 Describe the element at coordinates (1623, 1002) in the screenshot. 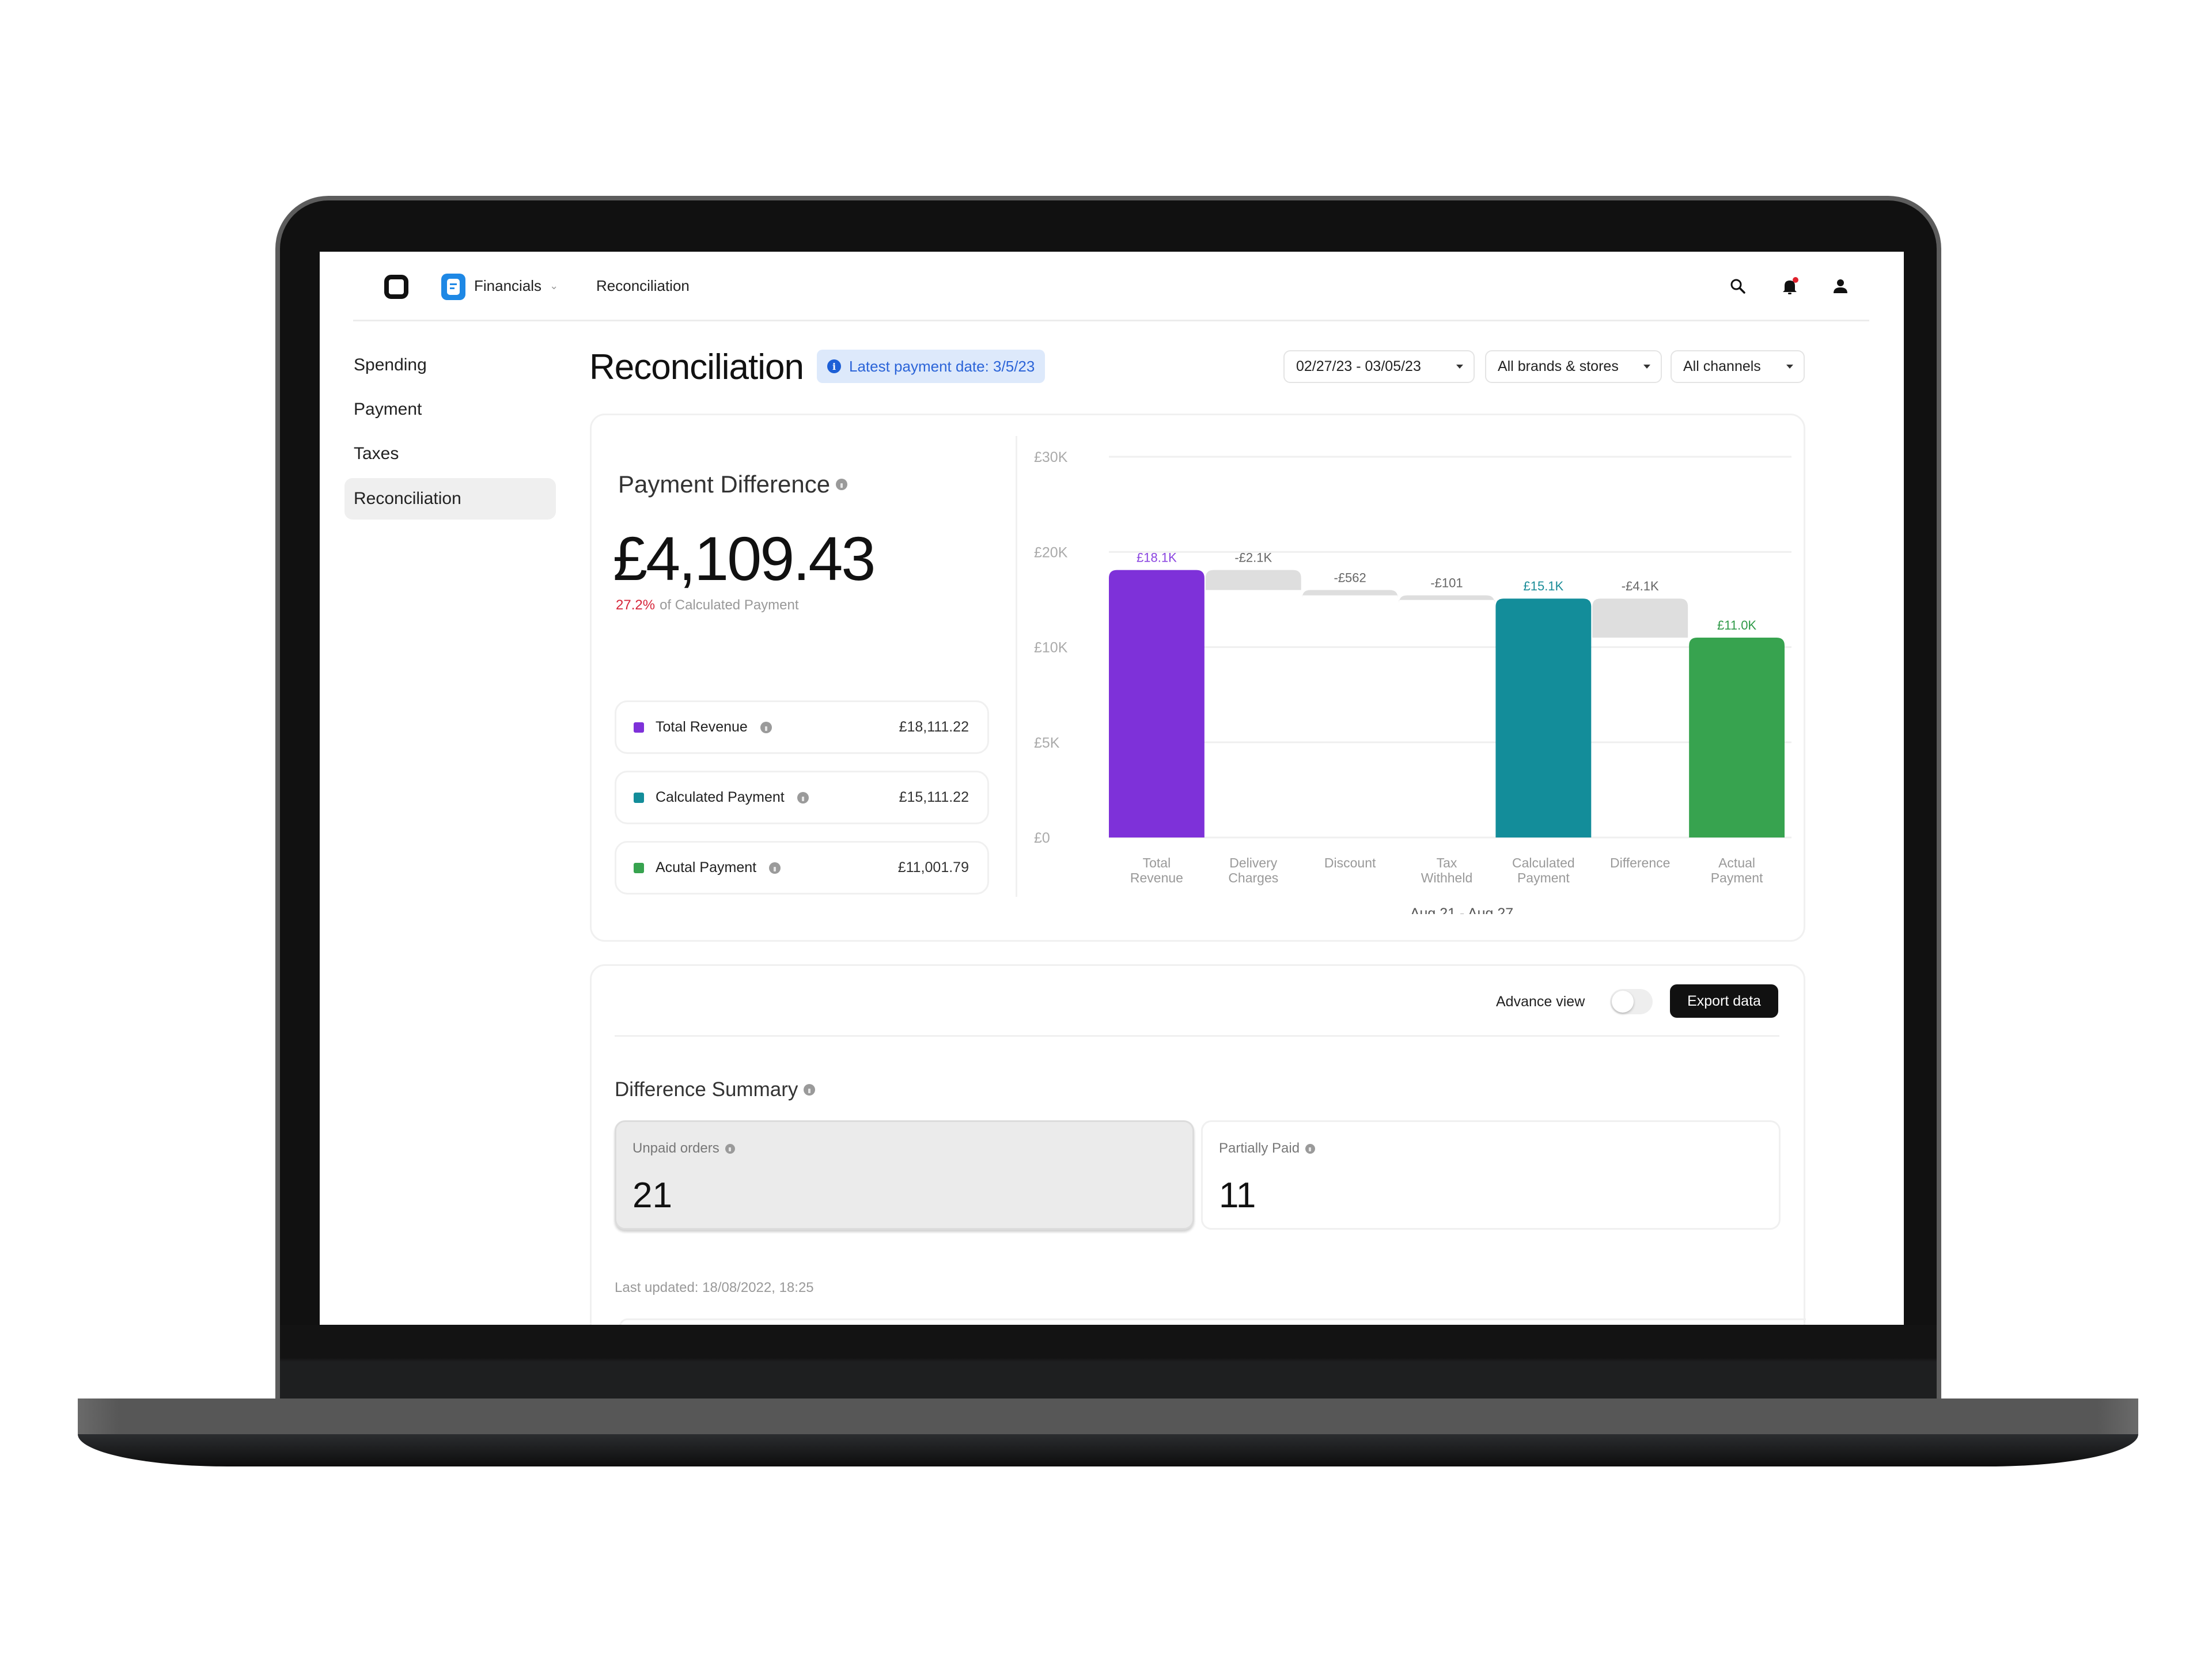

I see `toggle-knob` at that location.